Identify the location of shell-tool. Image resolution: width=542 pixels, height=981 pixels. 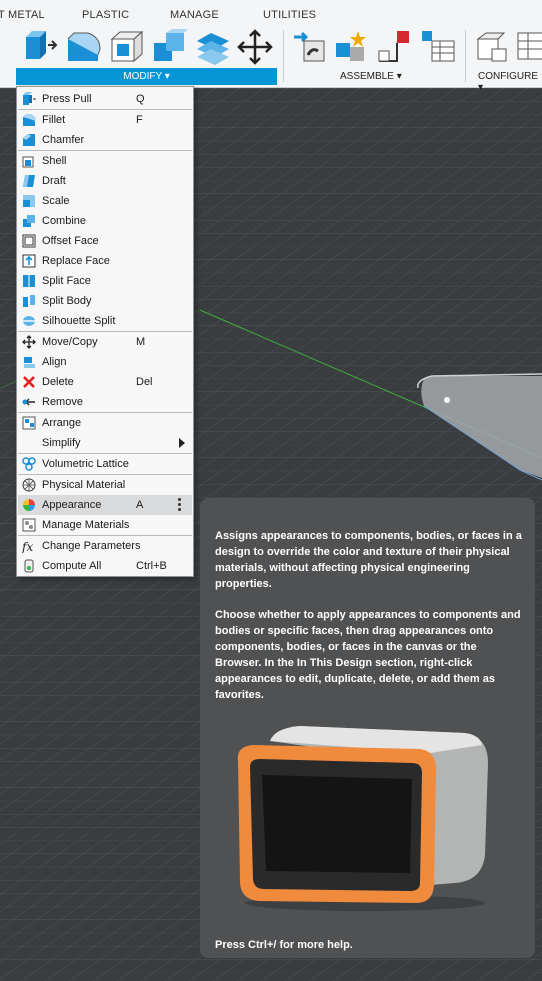
(127, 47).